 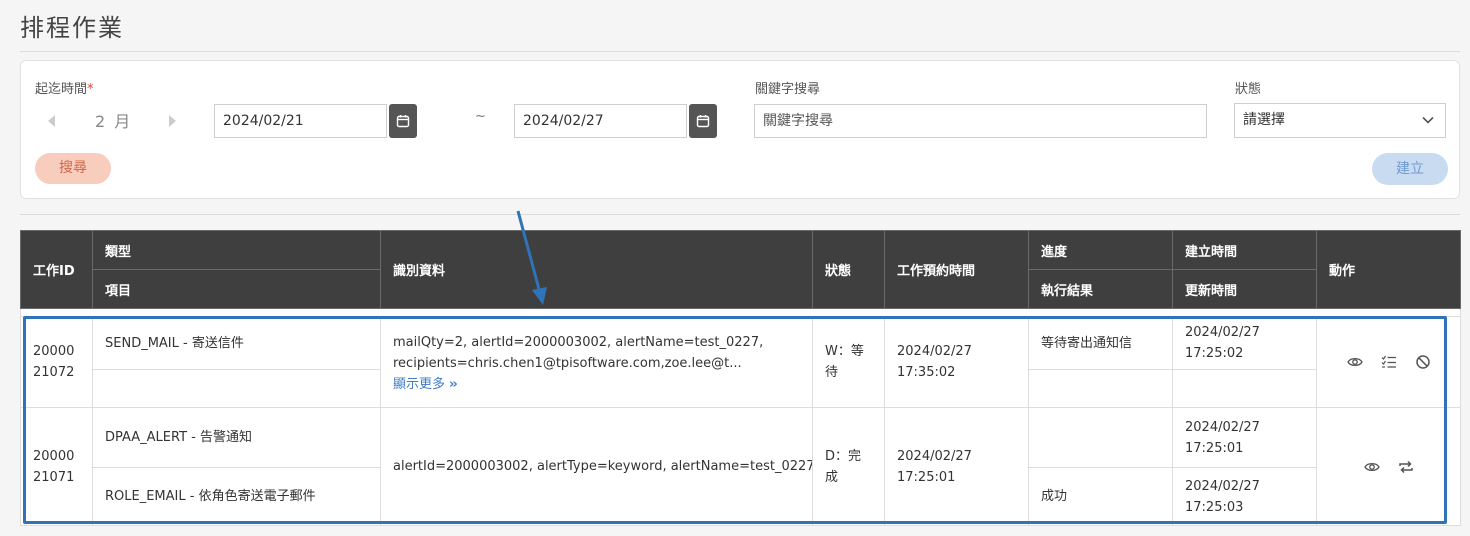 I want to click on progress-cell, so click(x=1100, y=437).